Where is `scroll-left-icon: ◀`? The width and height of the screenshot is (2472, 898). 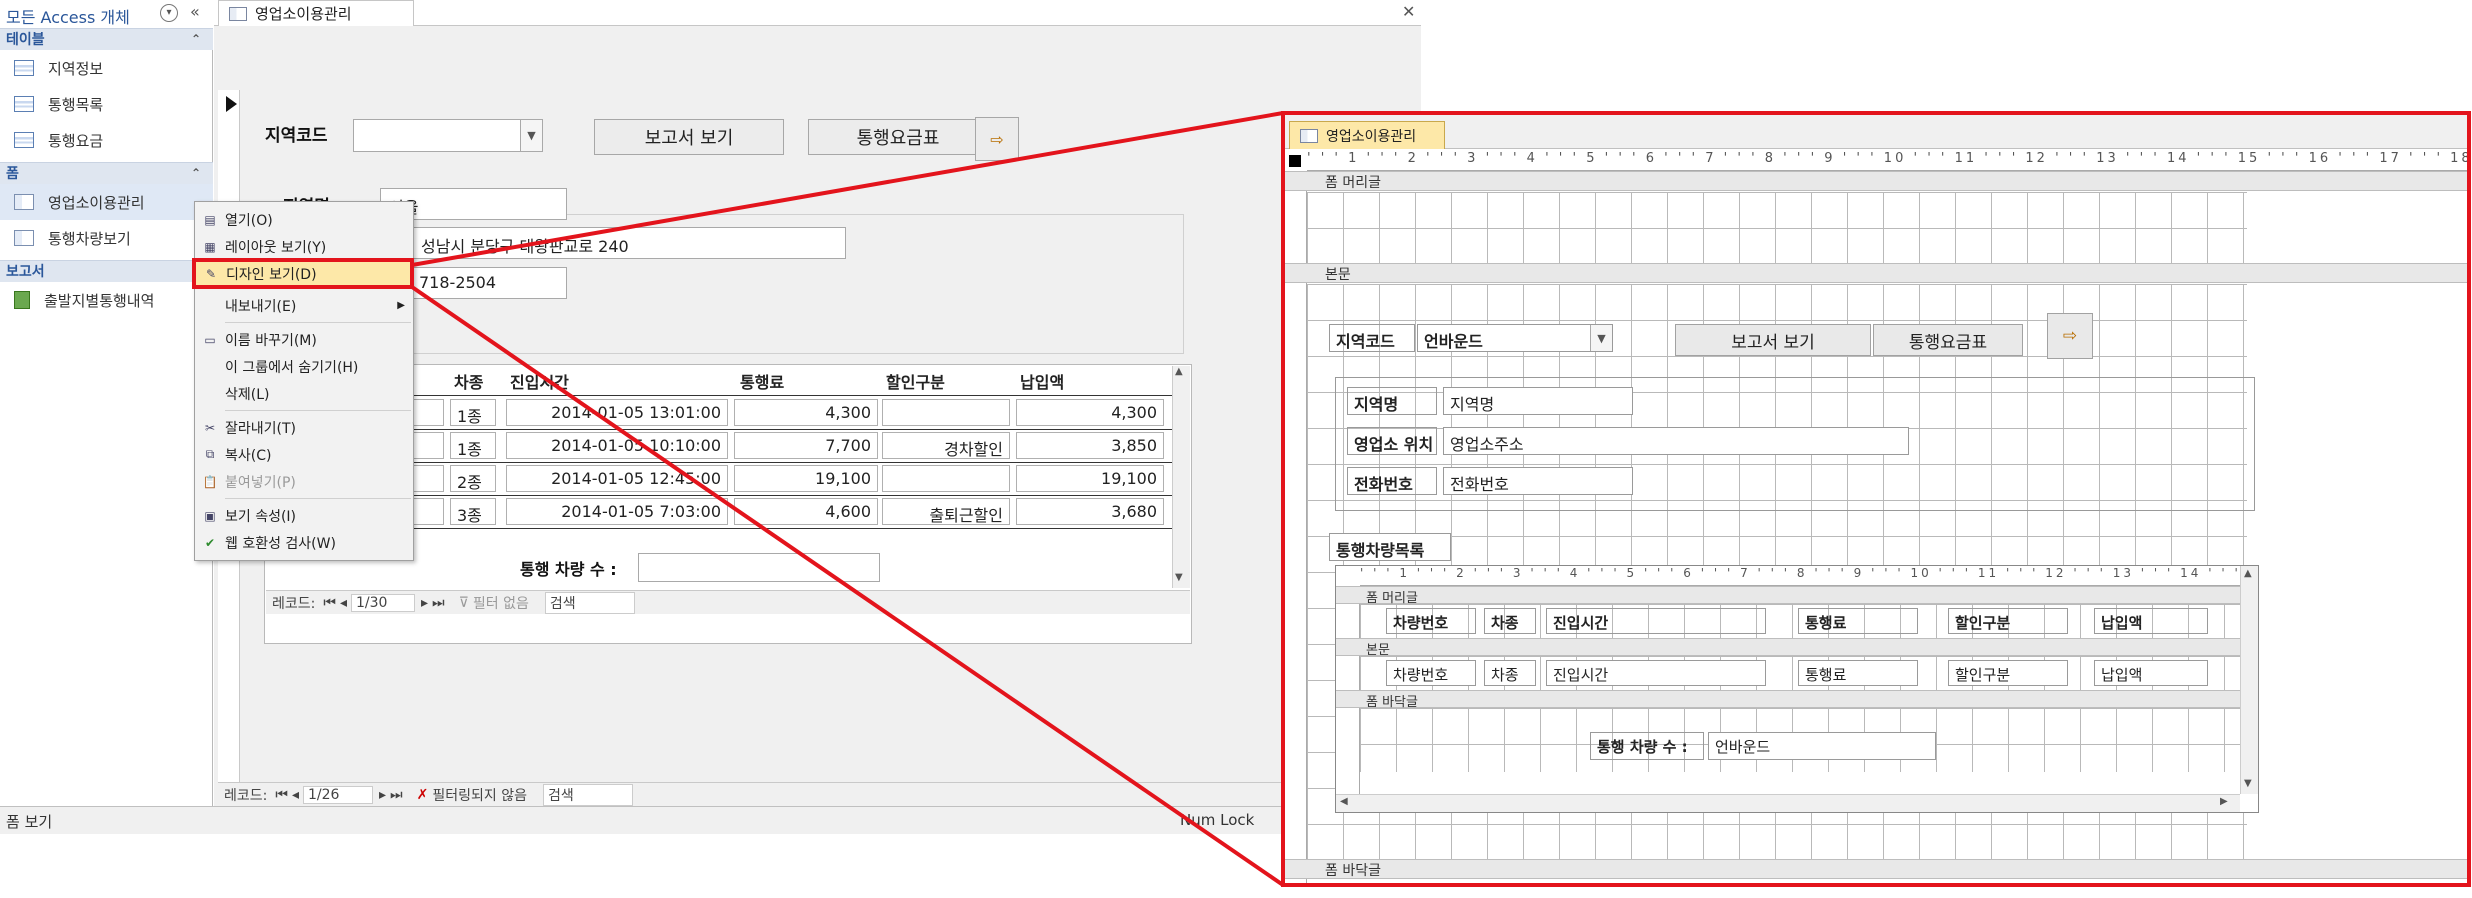
scroll-left-icon: ◀ is located at coordinates (1344, 801).